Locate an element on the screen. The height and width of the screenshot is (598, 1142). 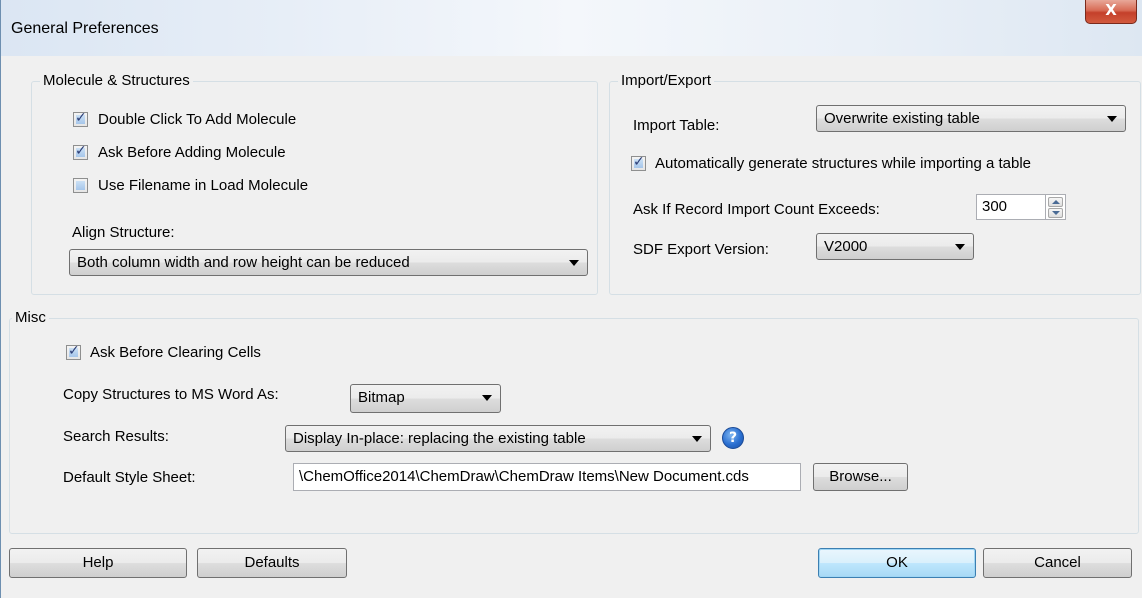
molecule-structures-legend: Molecule & Structures is located at coordinates (116, 81).